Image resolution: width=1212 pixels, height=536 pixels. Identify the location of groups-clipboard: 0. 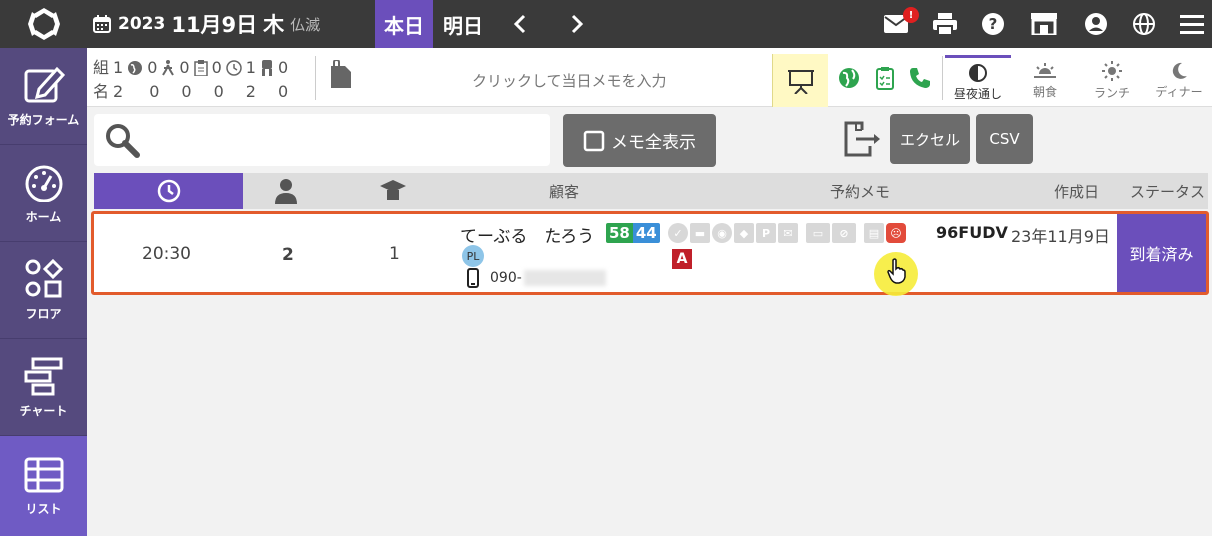
(216, 67).